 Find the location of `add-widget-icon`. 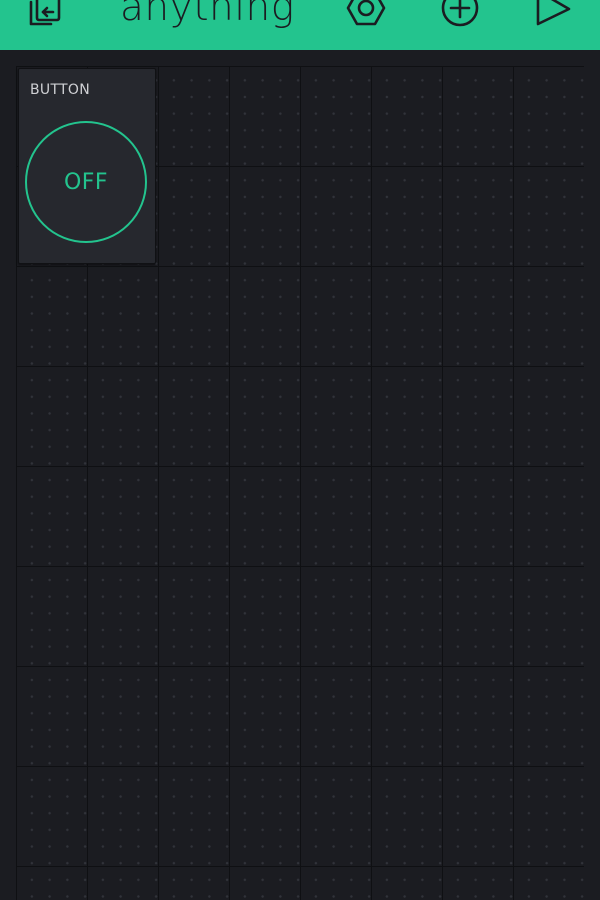

add-widget-icon is located at coordinates (460, 14).